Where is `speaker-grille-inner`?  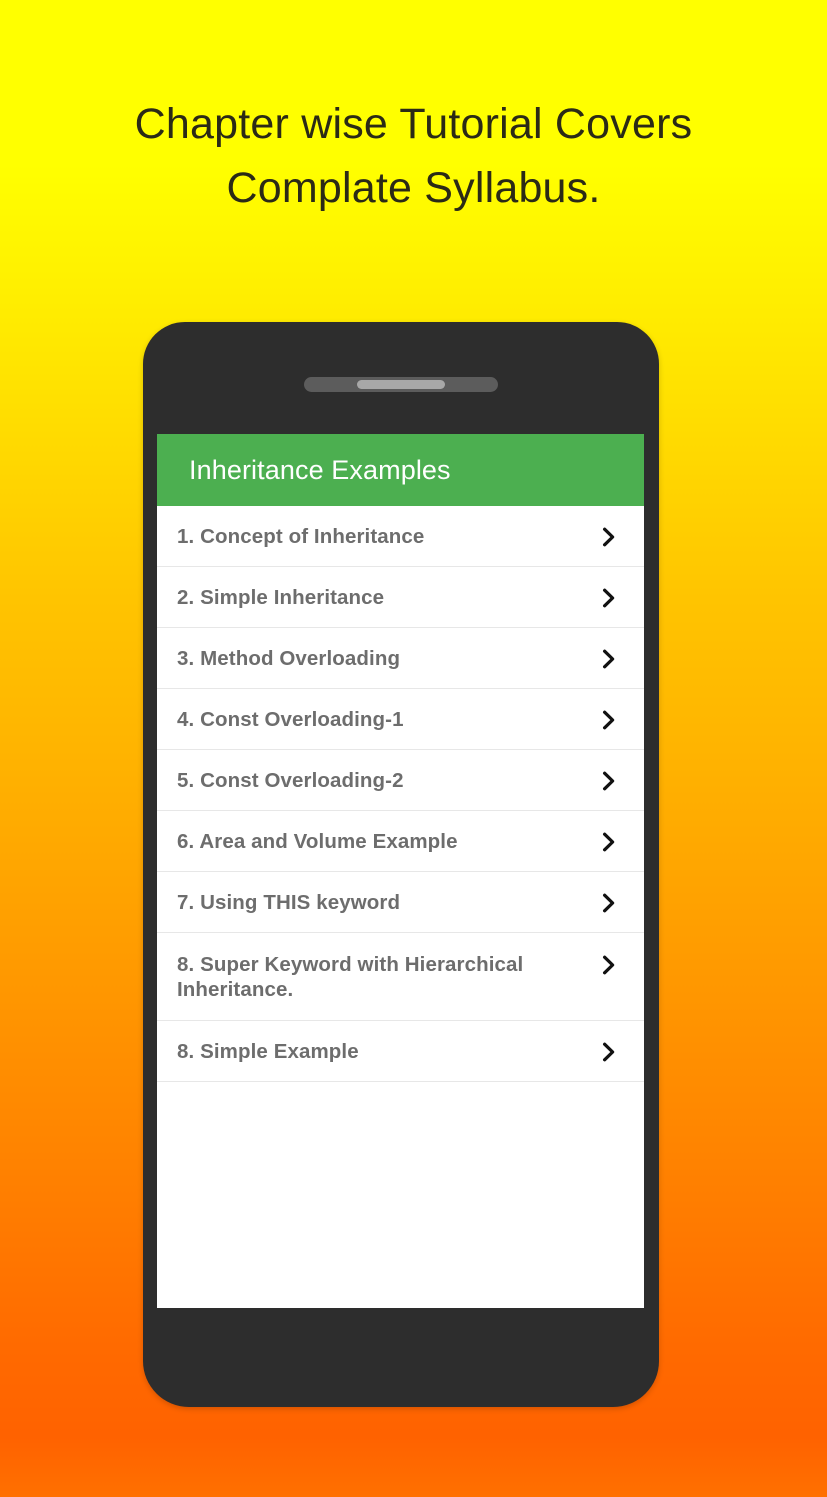
speaker-grille-inner is located at coordinates (401, 384).